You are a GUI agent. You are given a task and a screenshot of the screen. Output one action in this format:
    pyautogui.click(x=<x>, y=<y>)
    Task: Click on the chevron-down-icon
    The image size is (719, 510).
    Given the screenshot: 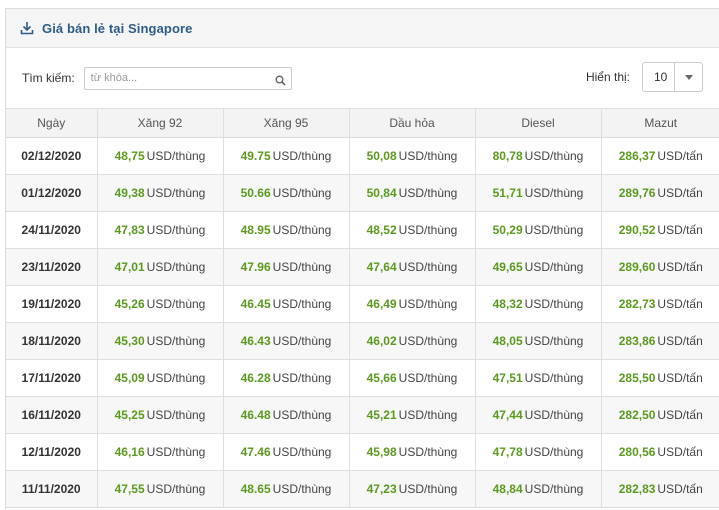 What is the action you would take?
    pyautogui.click(x=688, y=77)
    